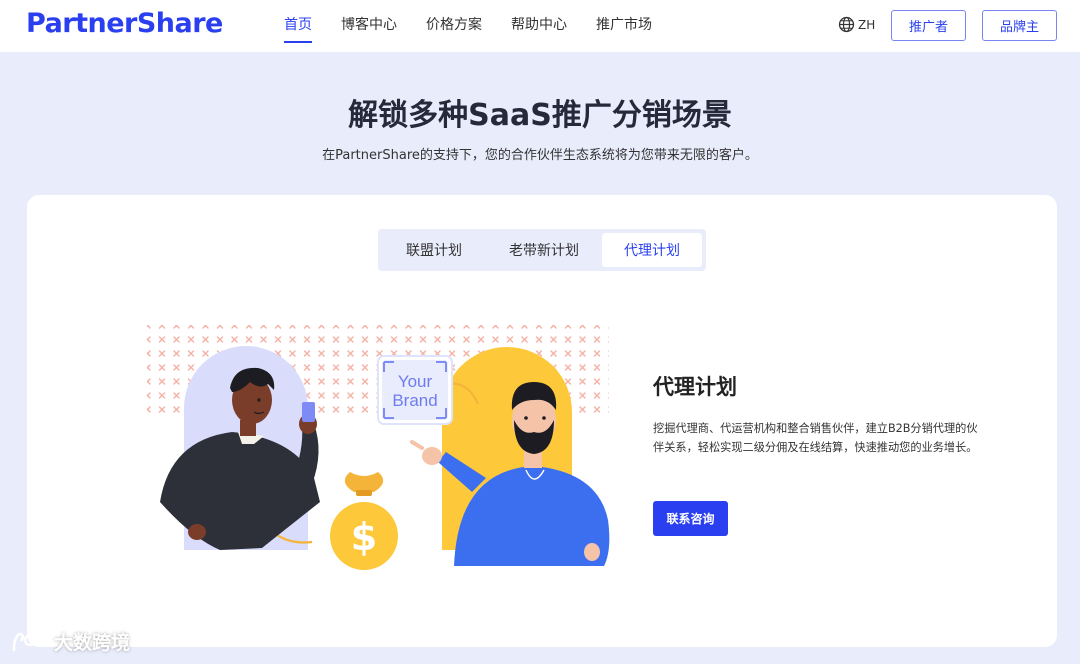 Image resolution: width=1080 pixels, height=664 pixels. Describe the element at coordinates (928, 25) in the screenshot. I see `promoter-button: 推广者` at that location.